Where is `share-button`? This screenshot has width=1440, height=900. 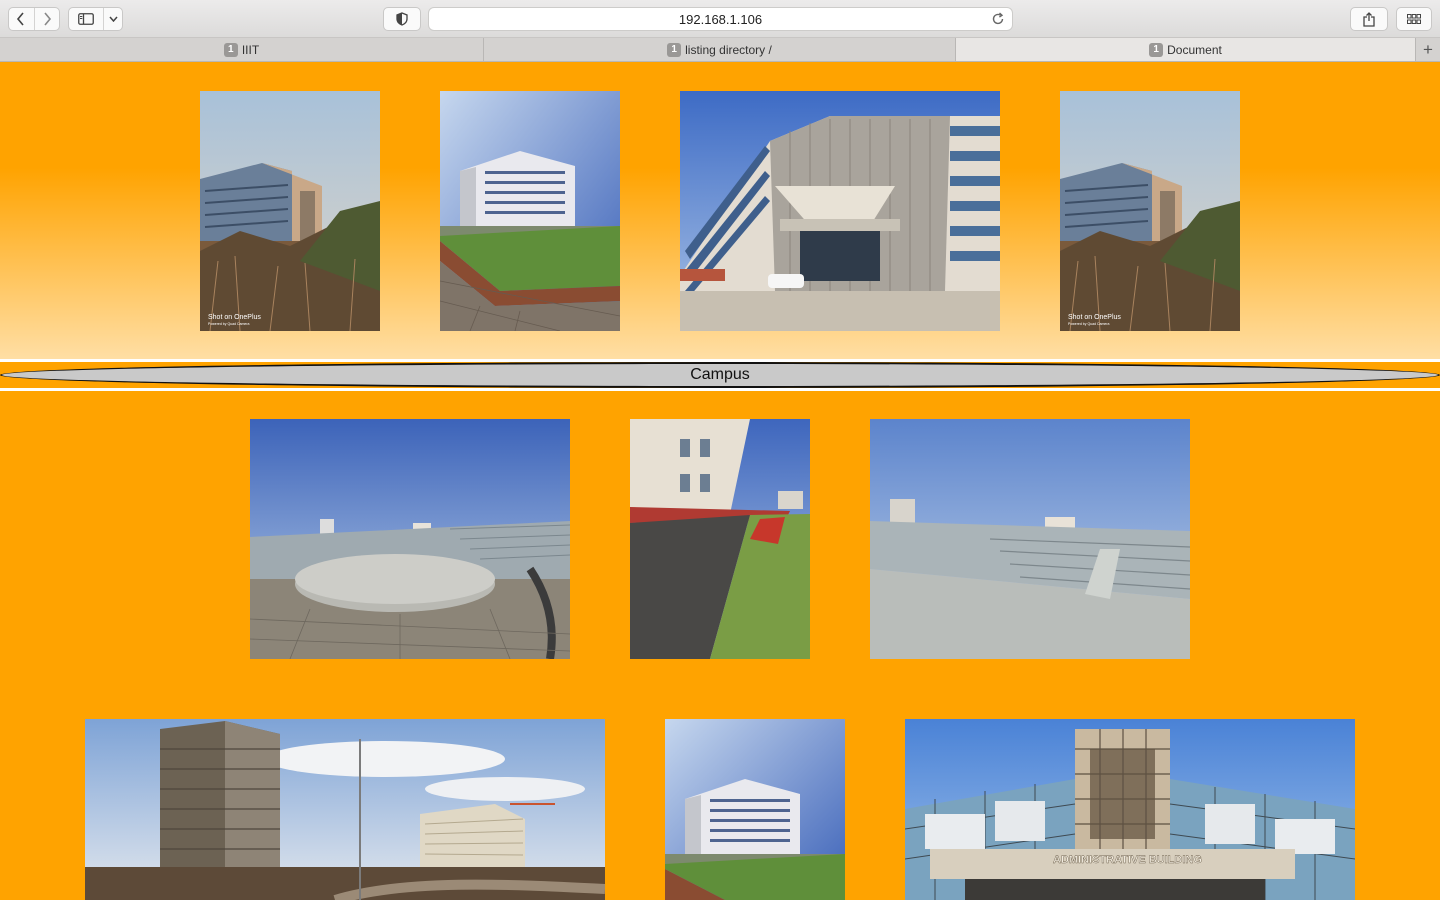
share-button is located at coordinates (1369, 19).